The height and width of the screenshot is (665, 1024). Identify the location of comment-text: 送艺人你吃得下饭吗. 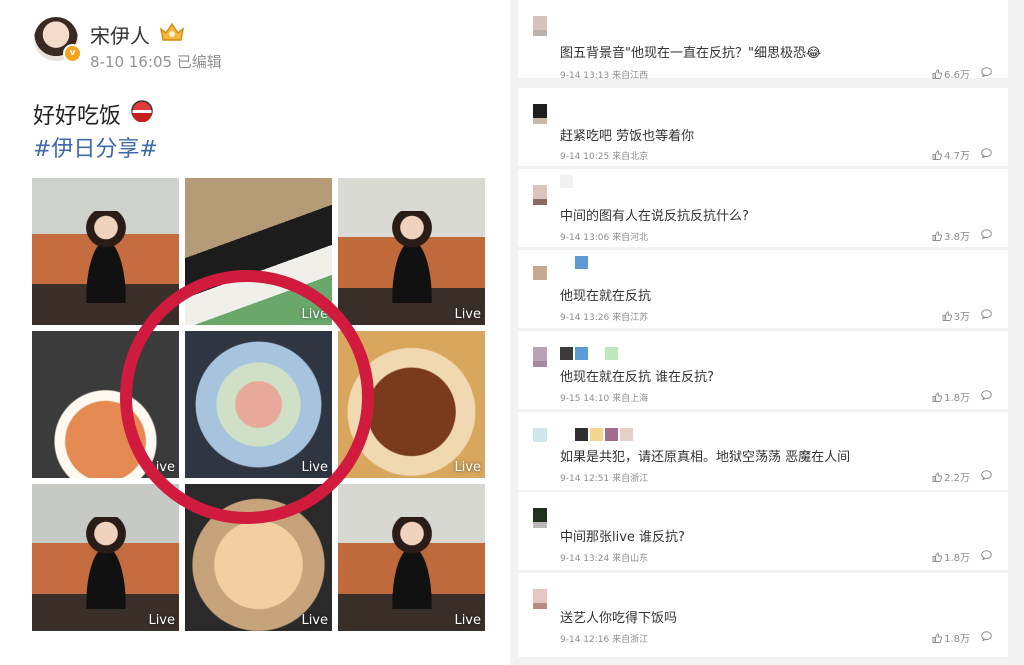
(619, 618).